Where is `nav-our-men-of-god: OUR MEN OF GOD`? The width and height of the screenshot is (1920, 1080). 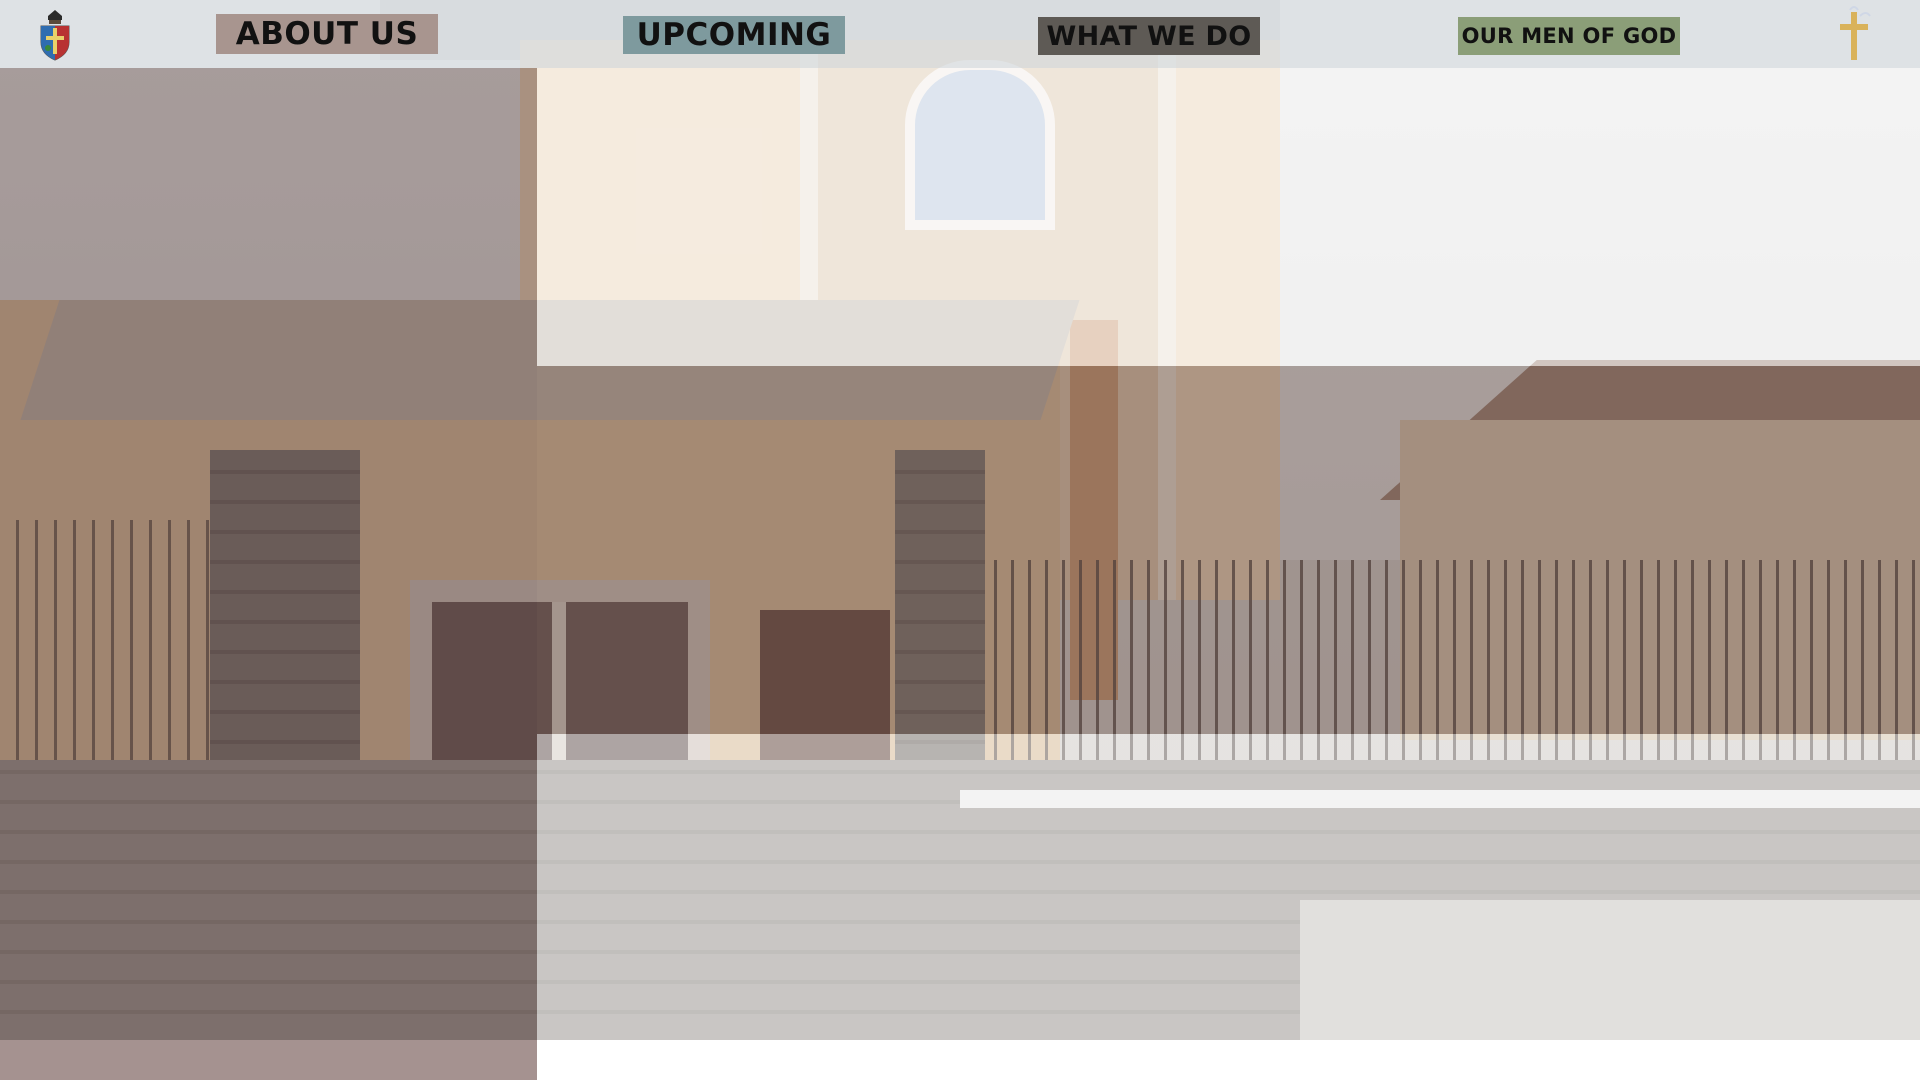 nav-our-men-of-god: OUR MEN OF GOD is located at coordinates (1569, 36).